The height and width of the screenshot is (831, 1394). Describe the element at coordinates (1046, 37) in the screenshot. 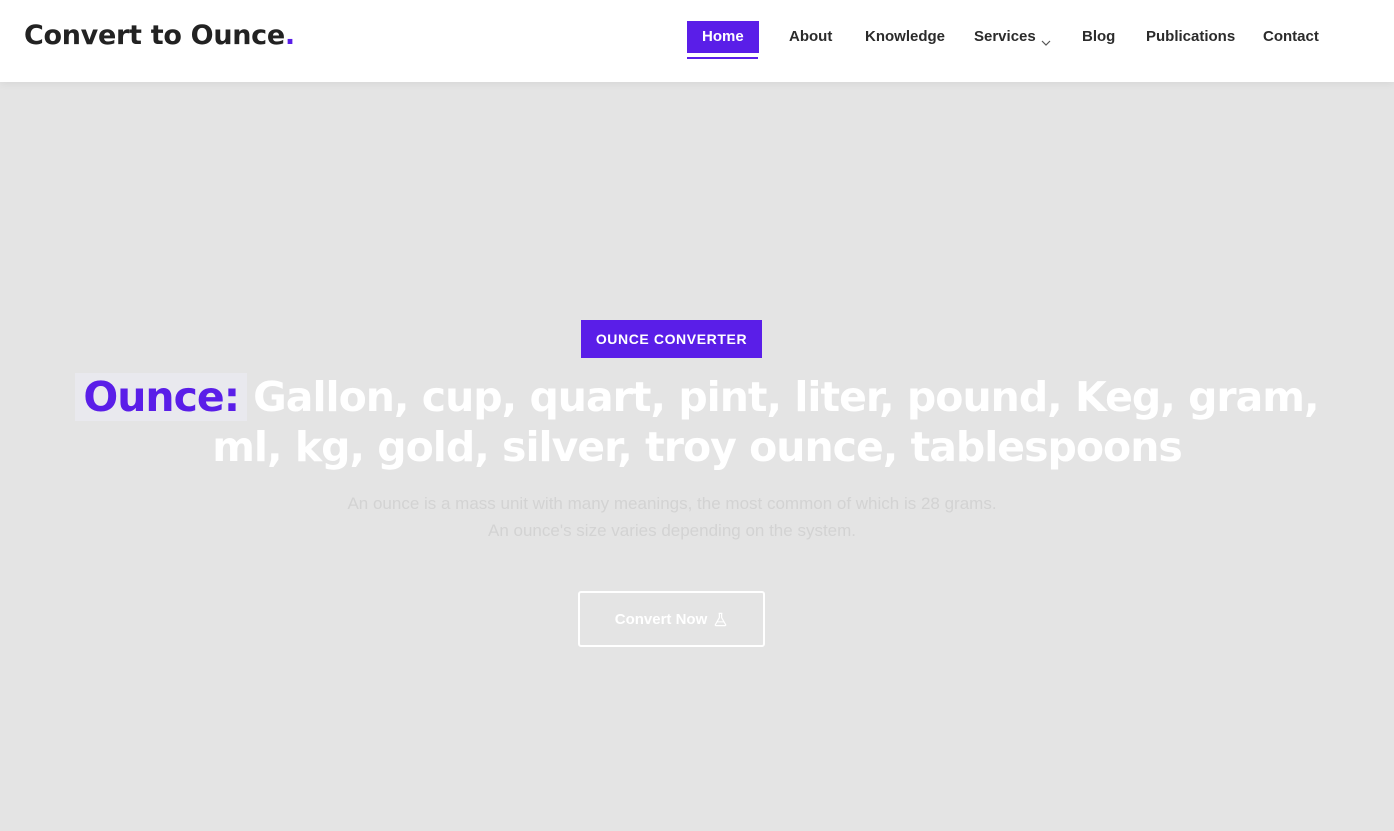

I see `chevron-down-icon` at that location.